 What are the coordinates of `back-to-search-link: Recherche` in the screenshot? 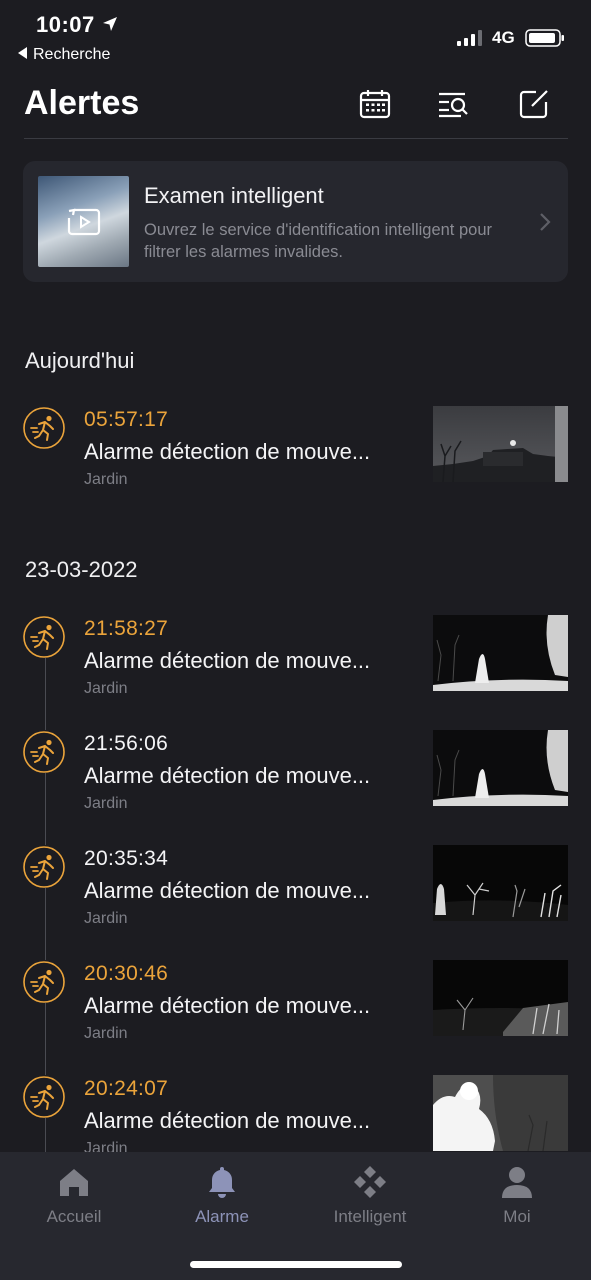 It's located at (64, 55).